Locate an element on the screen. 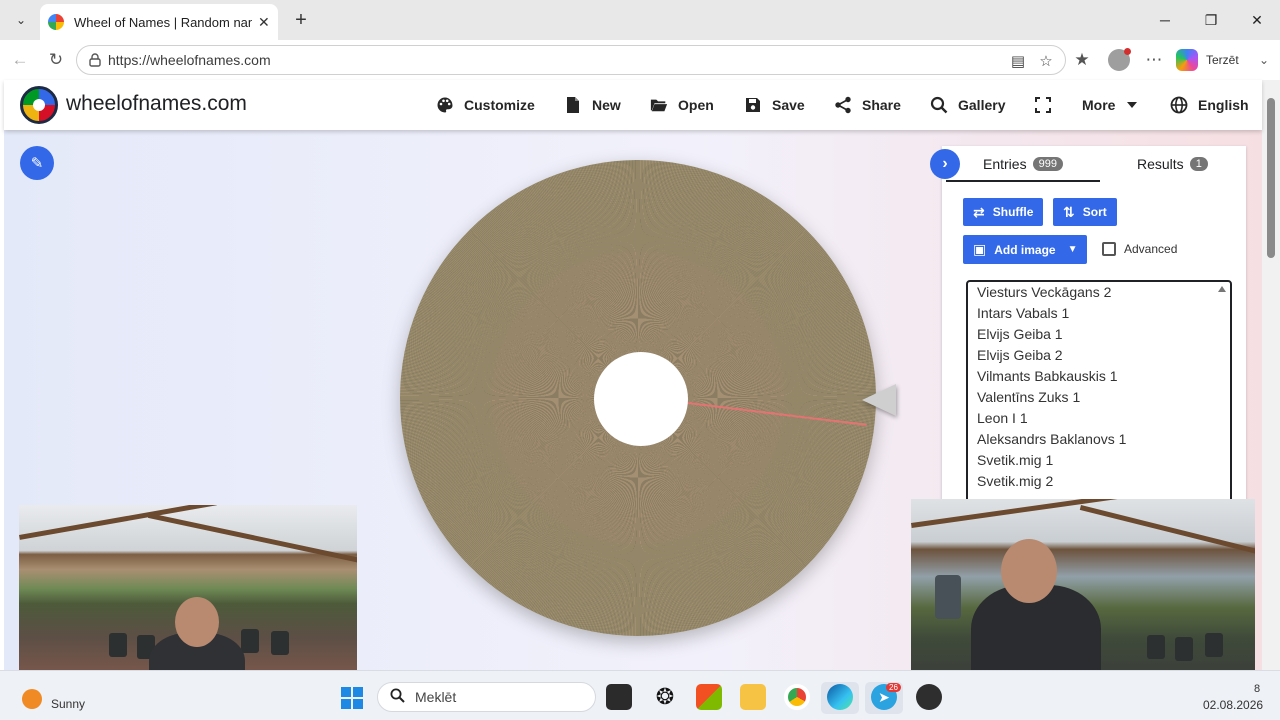 The width and height of the screenshot is (1280, 720). nav-save: Save is located at coordinates (774, 105).